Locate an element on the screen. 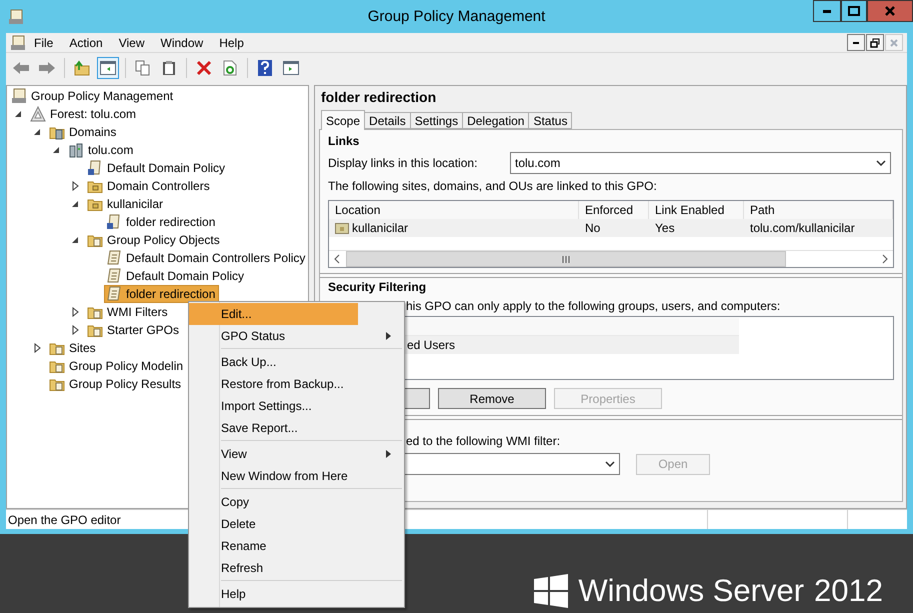 This screenshot has width=913, height=613. menu-item: New Window from Here is located at coordinates (295, 476).